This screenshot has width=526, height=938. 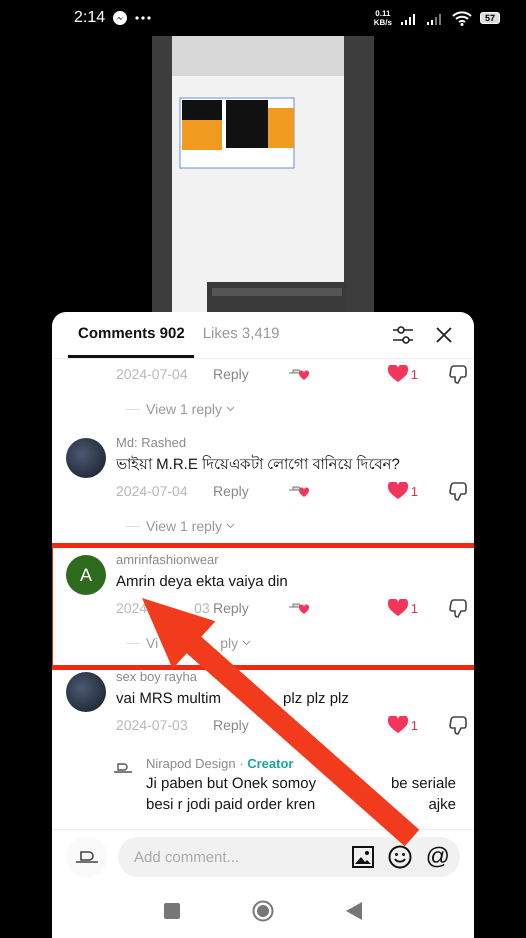 I want to click on comment-text: plz plz plz, so click(x=316, y=699).